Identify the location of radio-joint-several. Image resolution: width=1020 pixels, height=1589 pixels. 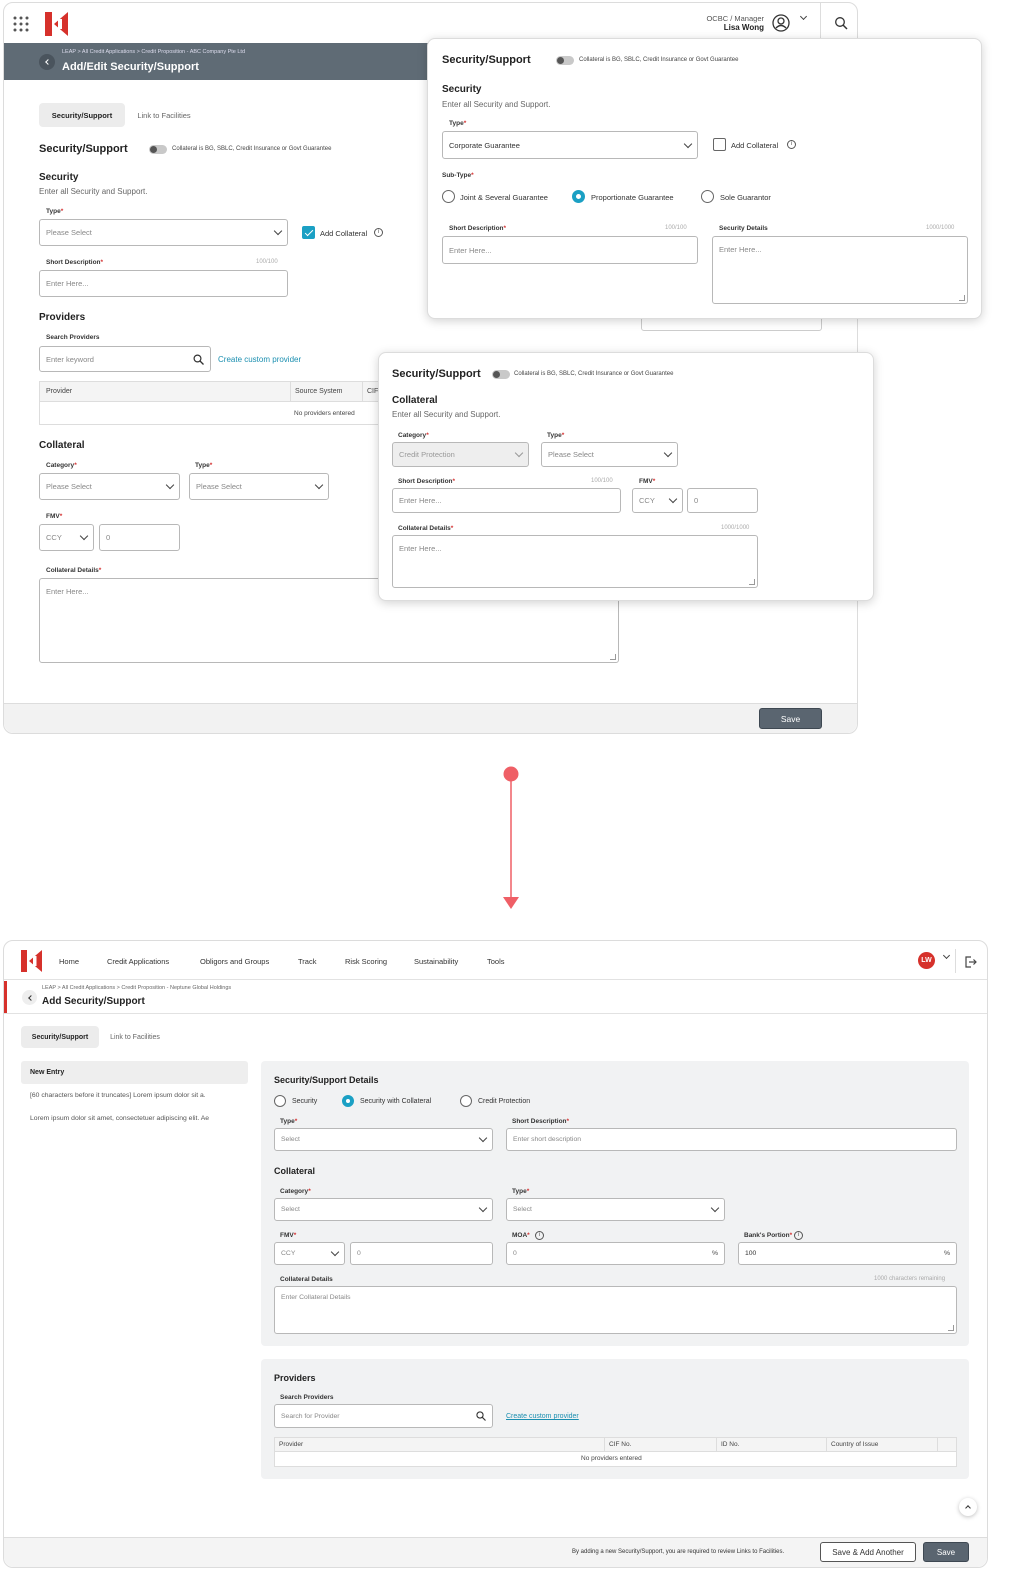
(448, 196).